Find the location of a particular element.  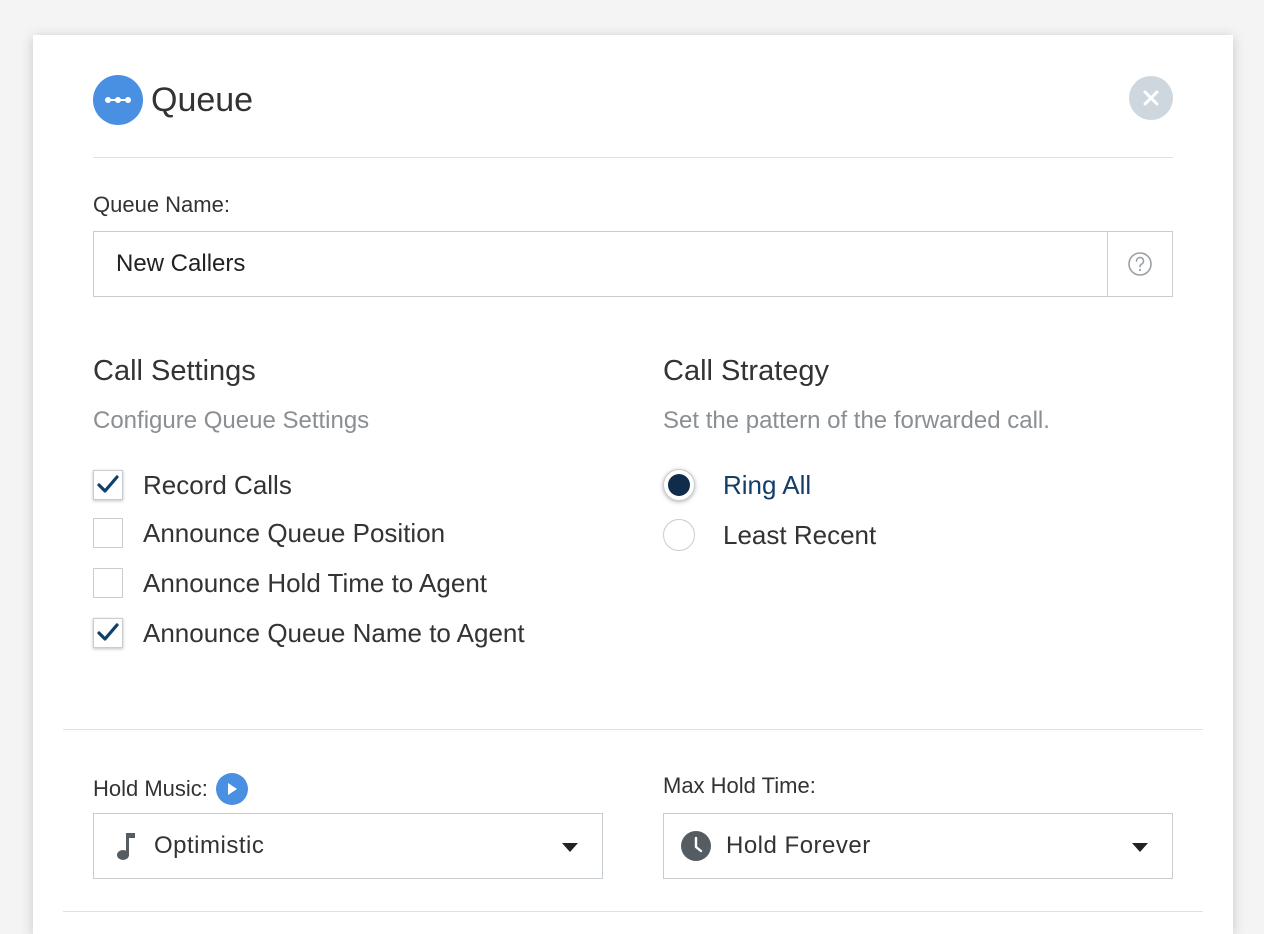

checkbox-record-calls: Record Calls is located at coordinates (192, 485).